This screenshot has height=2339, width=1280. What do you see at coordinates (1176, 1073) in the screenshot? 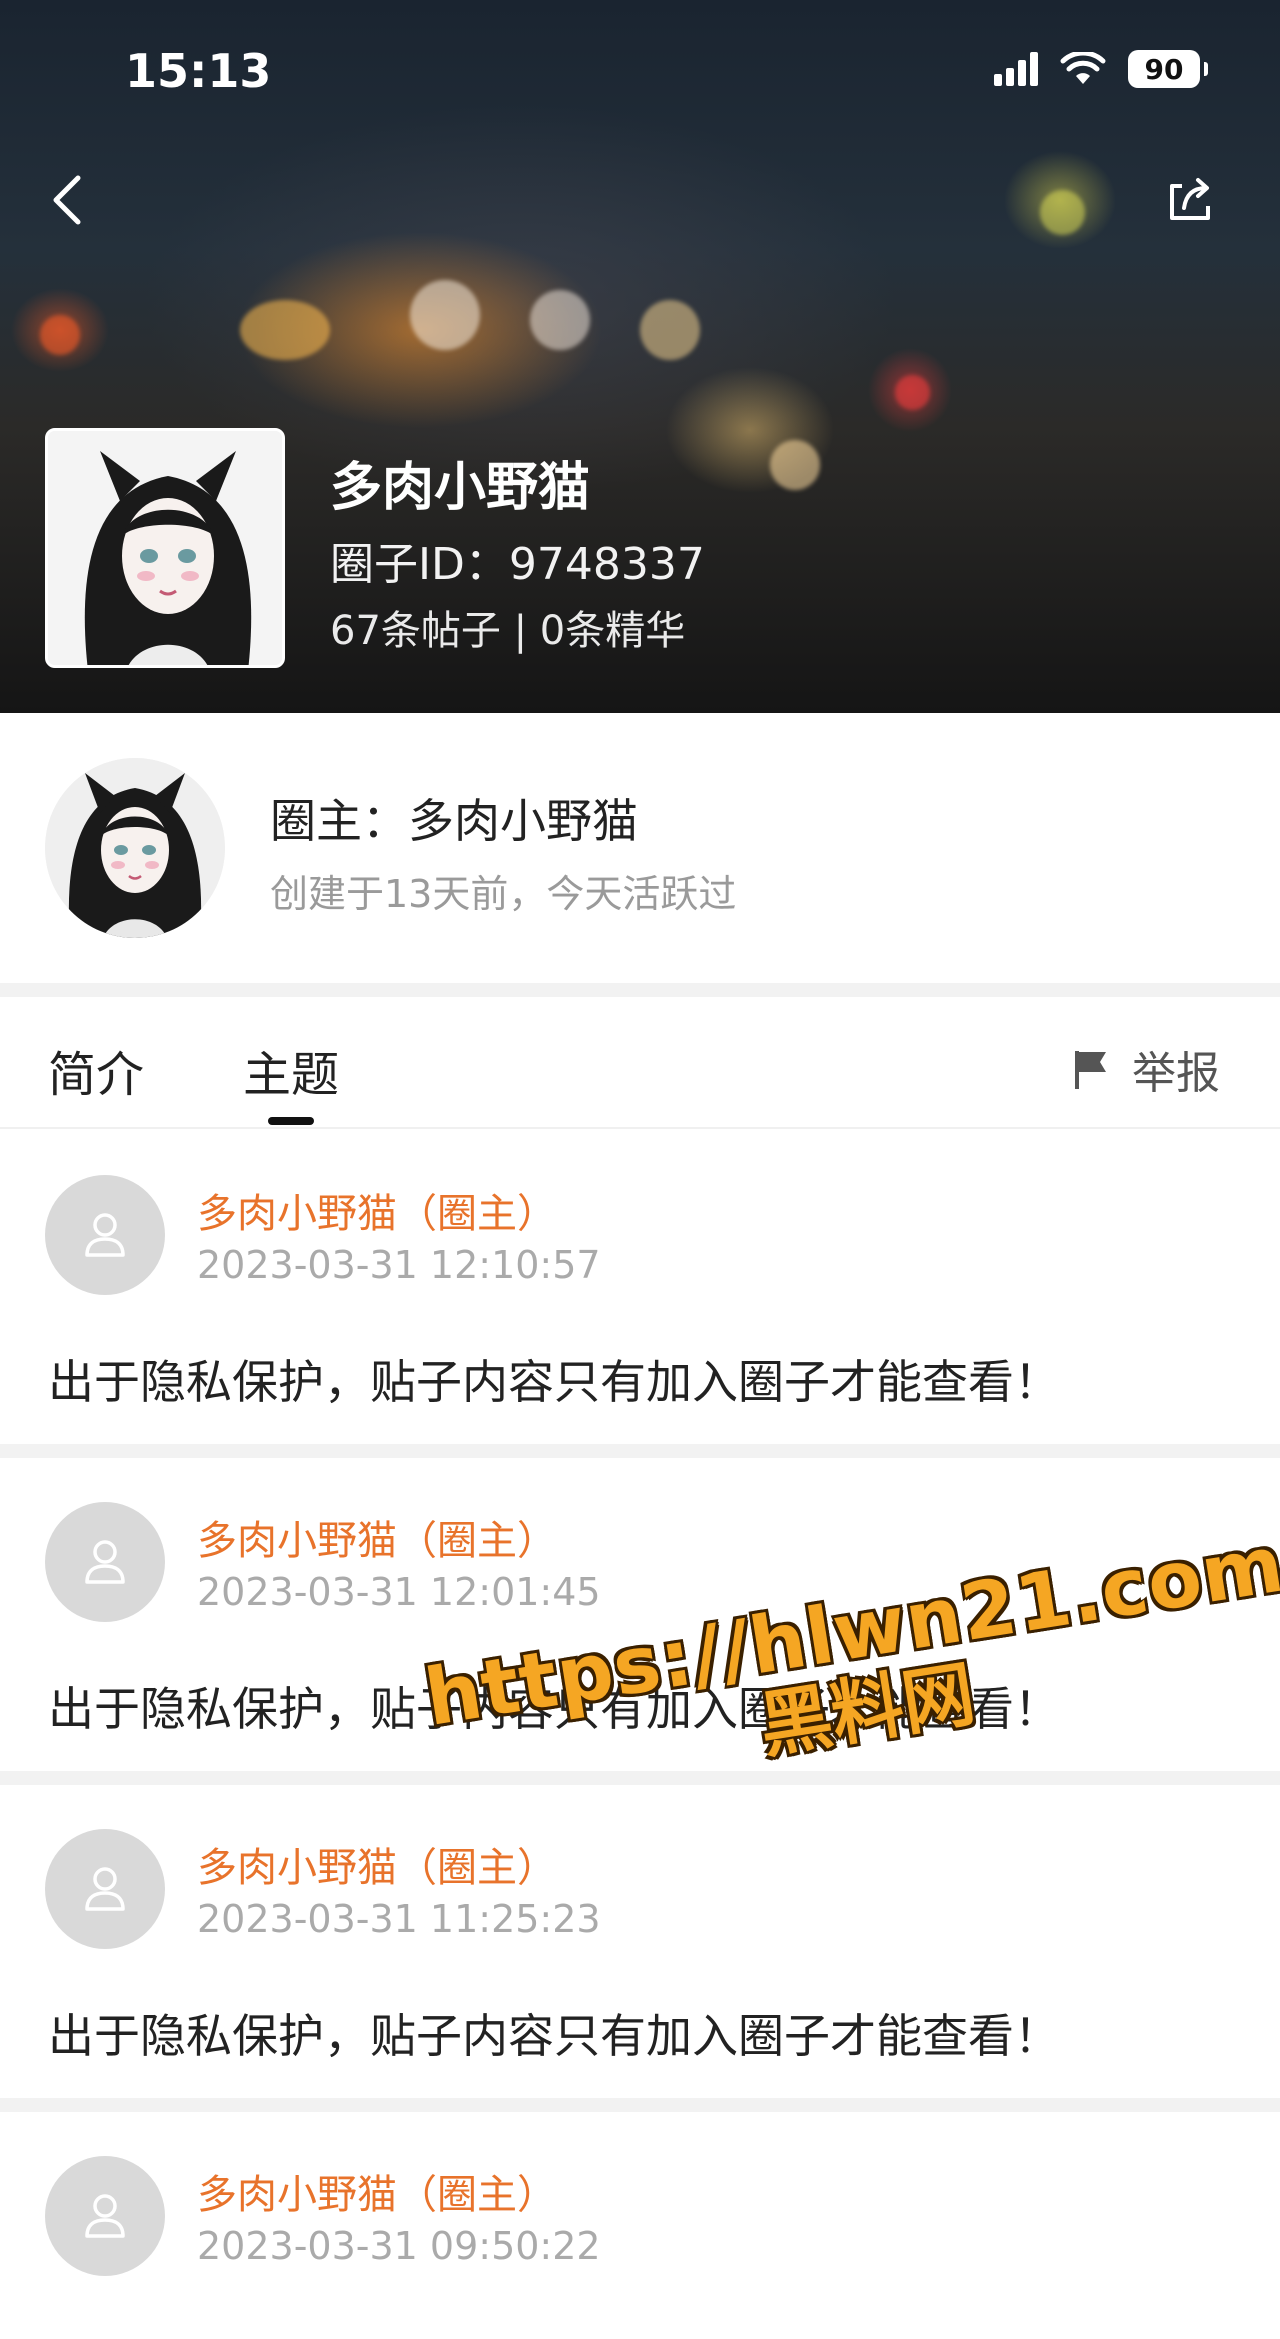
I see `report-label: 举报` at bounding box center [1176, 1073].